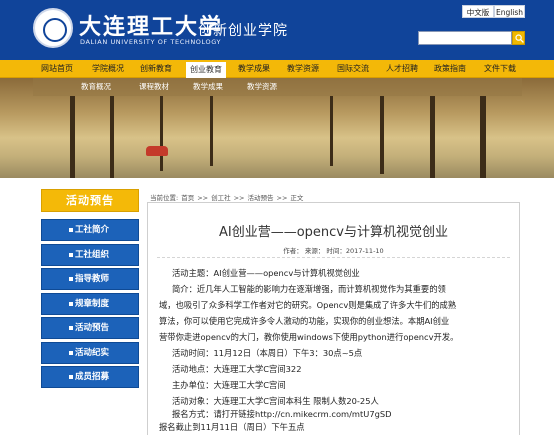 The width and height of the screenshot is (554, 435). I want to click on sidebar-item-member-recruitment: 成员招募, so click(90, 377).